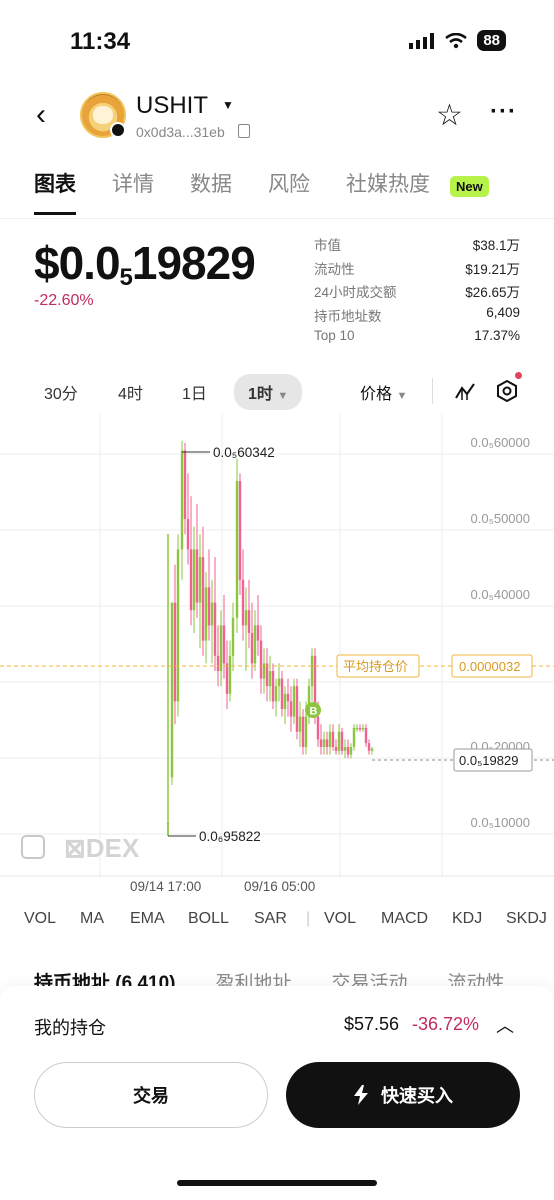 This screenshot has height=1200, width=554. What do you see at coordinates (404, 919) in the screenshot?
I see `indicator-macd: MACD` at bounding box center [404, 919].